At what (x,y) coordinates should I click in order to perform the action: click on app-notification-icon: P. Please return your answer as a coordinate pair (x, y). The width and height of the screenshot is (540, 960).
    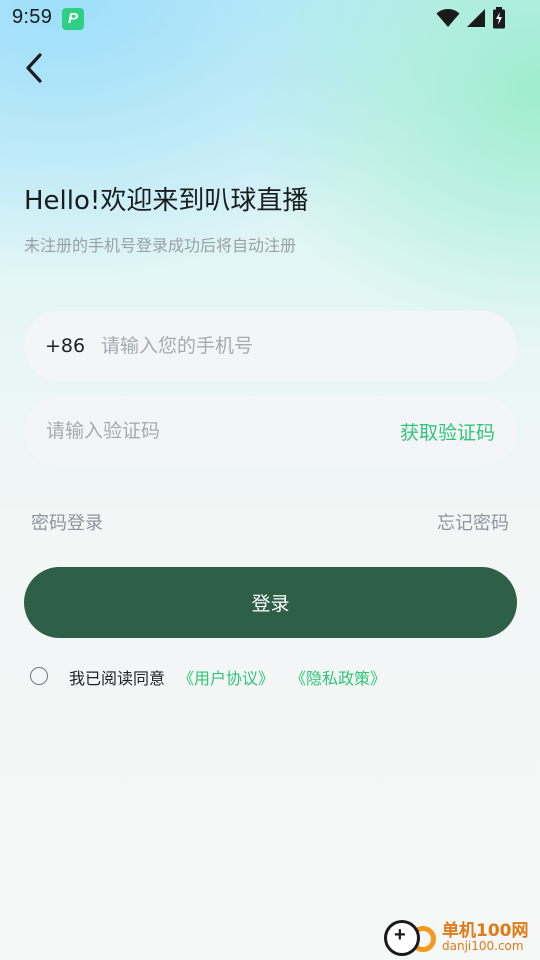
    Looking at the image, I should click on (73, 19).